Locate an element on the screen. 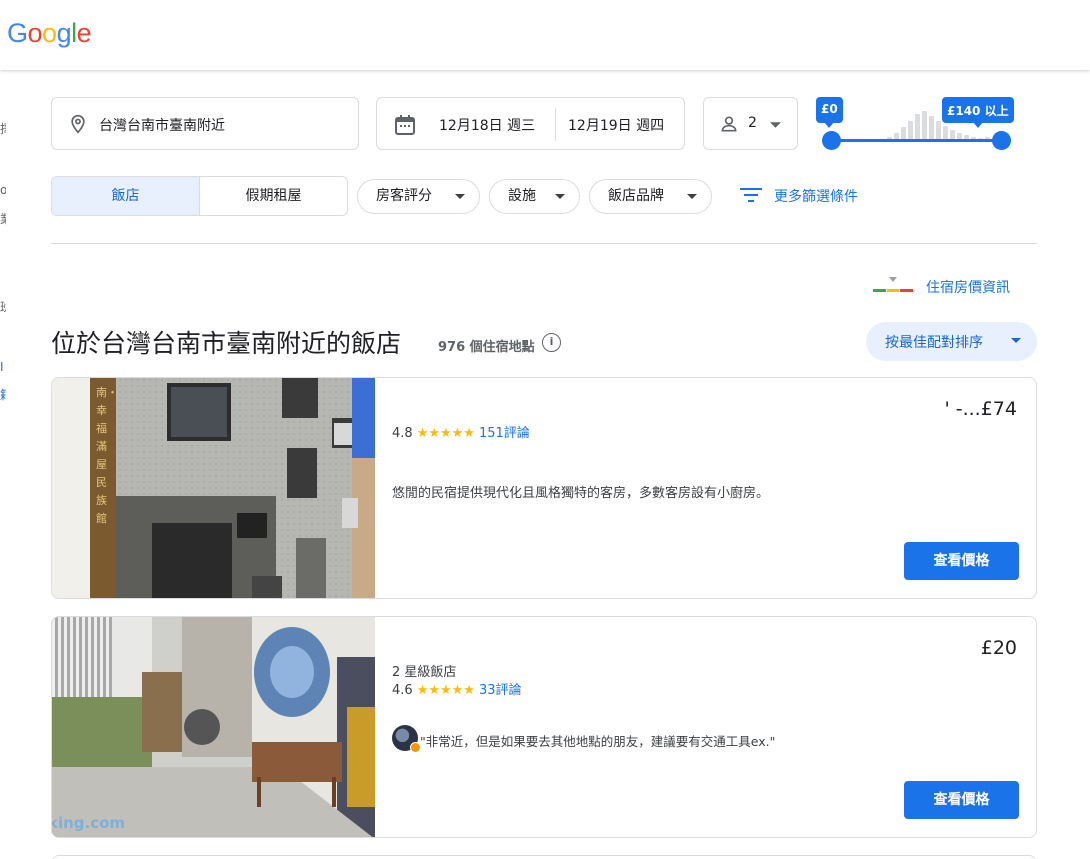  edge-fragment: o is located at coordinates (3, 190).